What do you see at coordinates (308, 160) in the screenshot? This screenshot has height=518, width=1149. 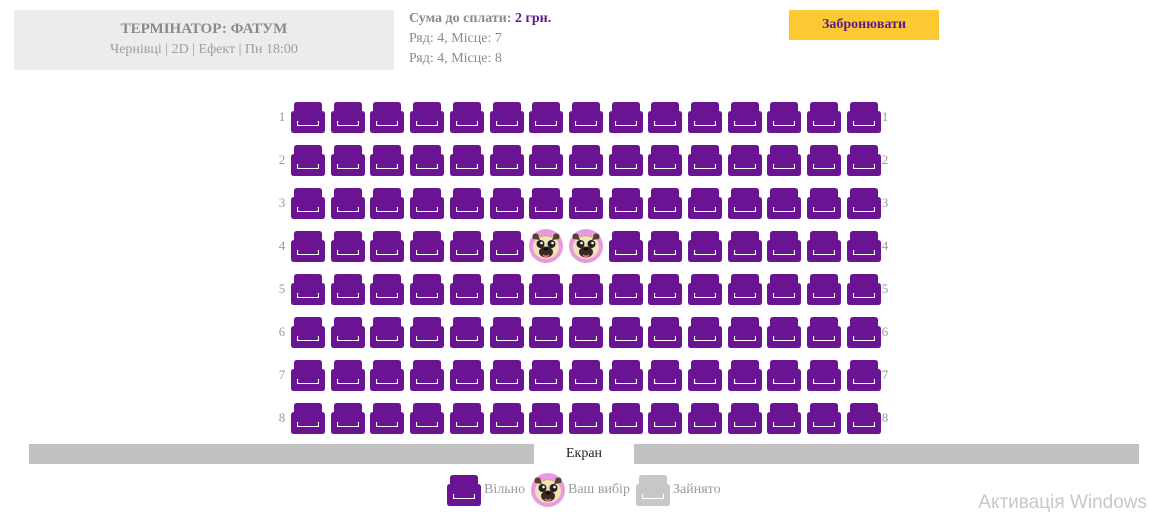 I see `seat-free-r2-s1` at bounding box center [308, 160].